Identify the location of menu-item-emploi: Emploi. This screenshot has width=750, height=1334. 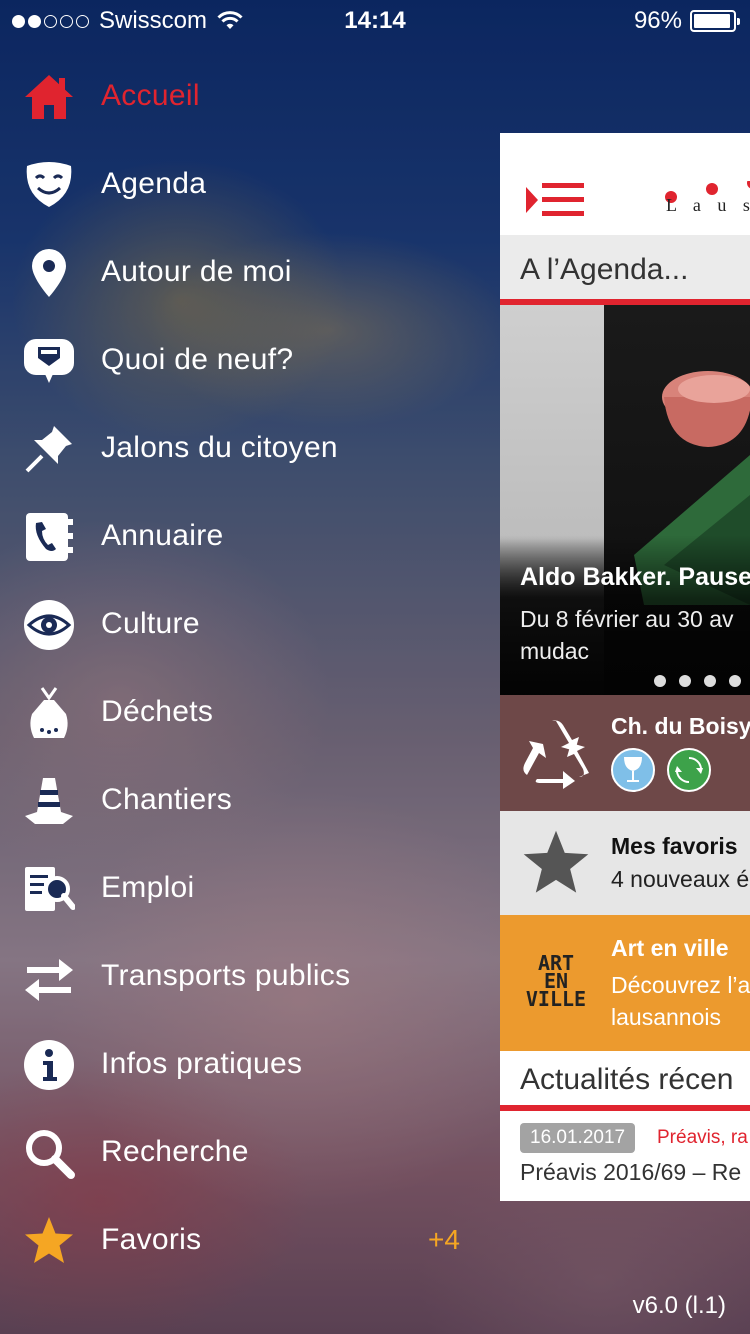
(245, 888).